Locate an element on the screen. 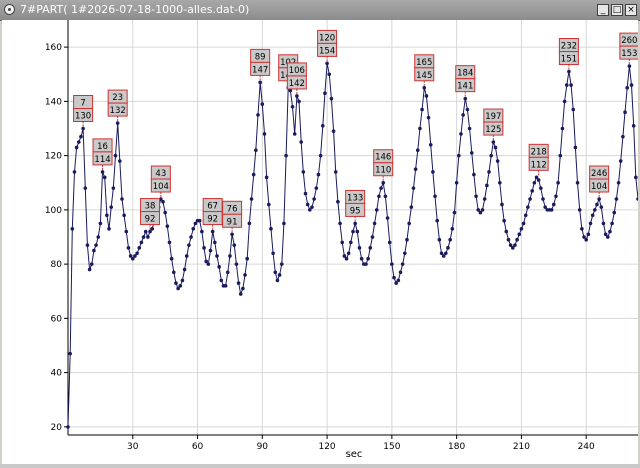 The width and height of the screenshot is (640, 468). minimize-button: _ is located at coordinates (603, 10).